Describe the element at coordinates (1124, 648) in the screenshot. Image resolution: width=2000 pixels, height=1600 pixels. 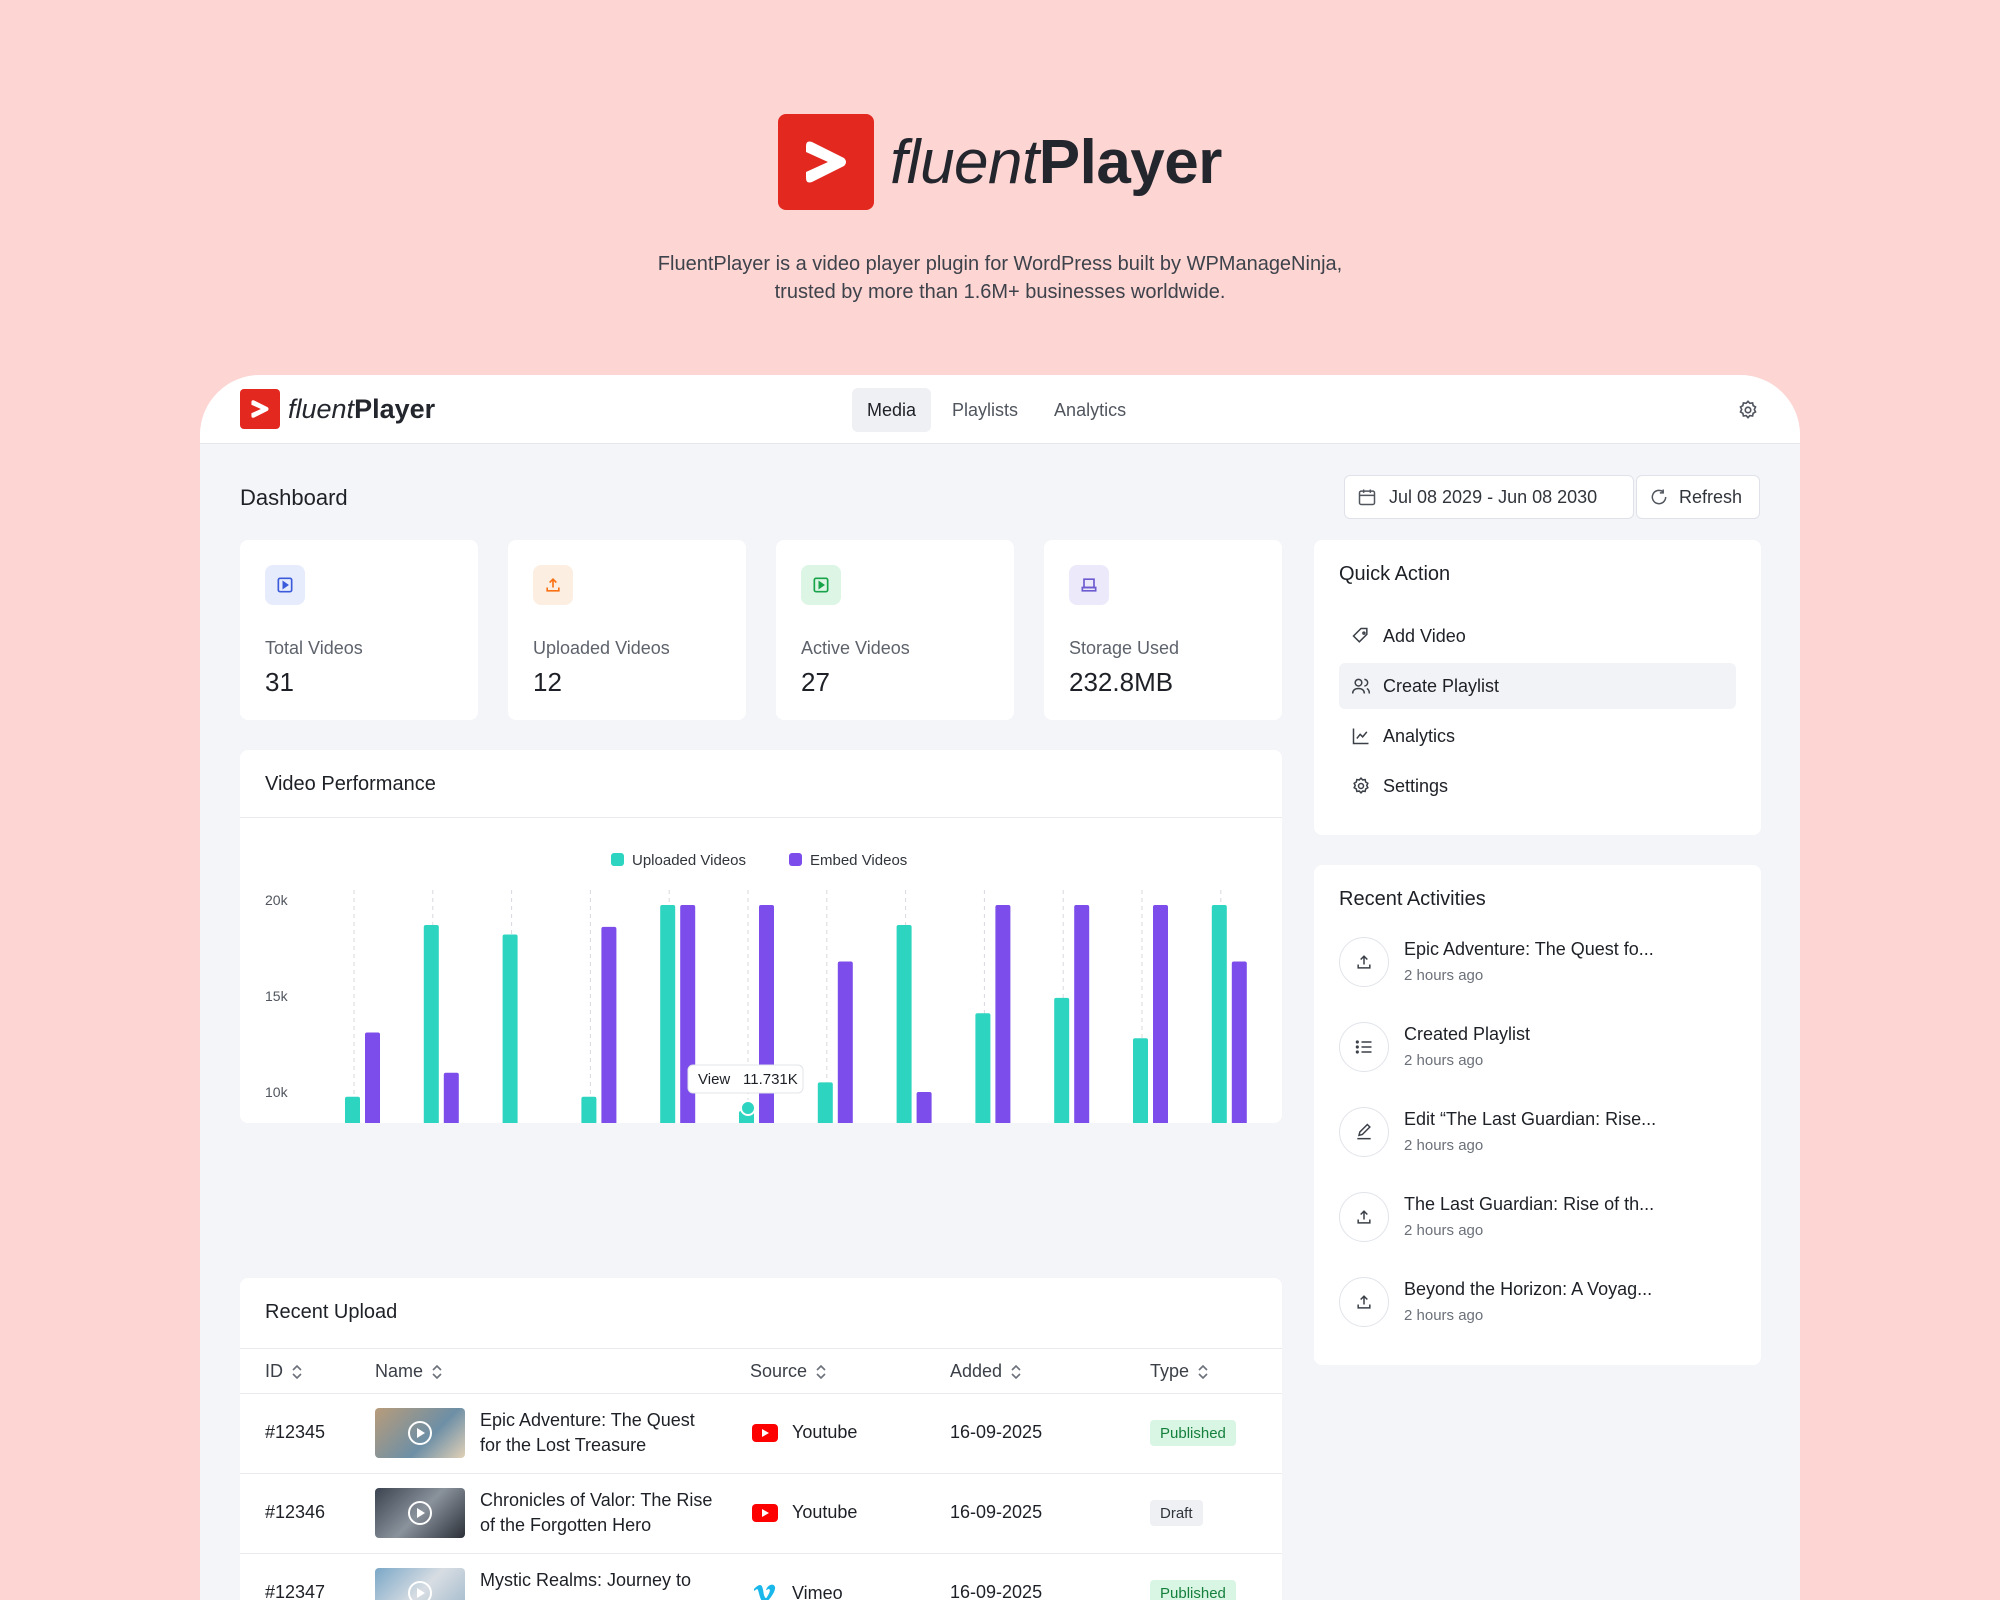
I see `stat-label: Storage Used` at that location.